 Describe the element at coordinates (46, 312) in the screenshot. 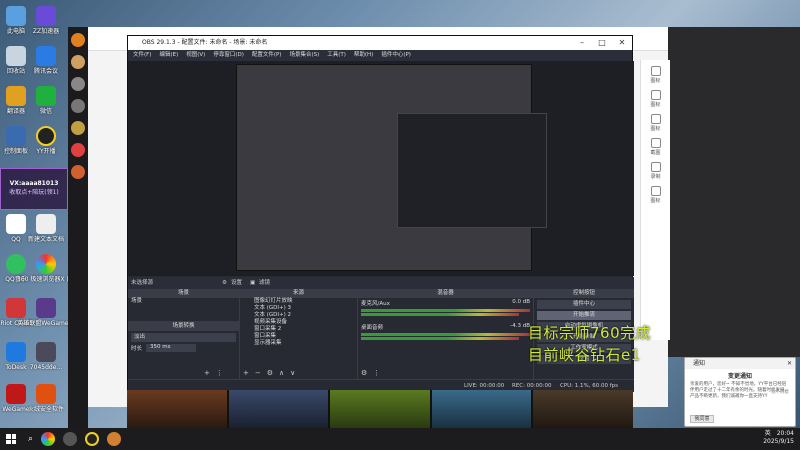

I see `desktop-icon-lol-wegame: 英雄联盟WeGame版` at that location.